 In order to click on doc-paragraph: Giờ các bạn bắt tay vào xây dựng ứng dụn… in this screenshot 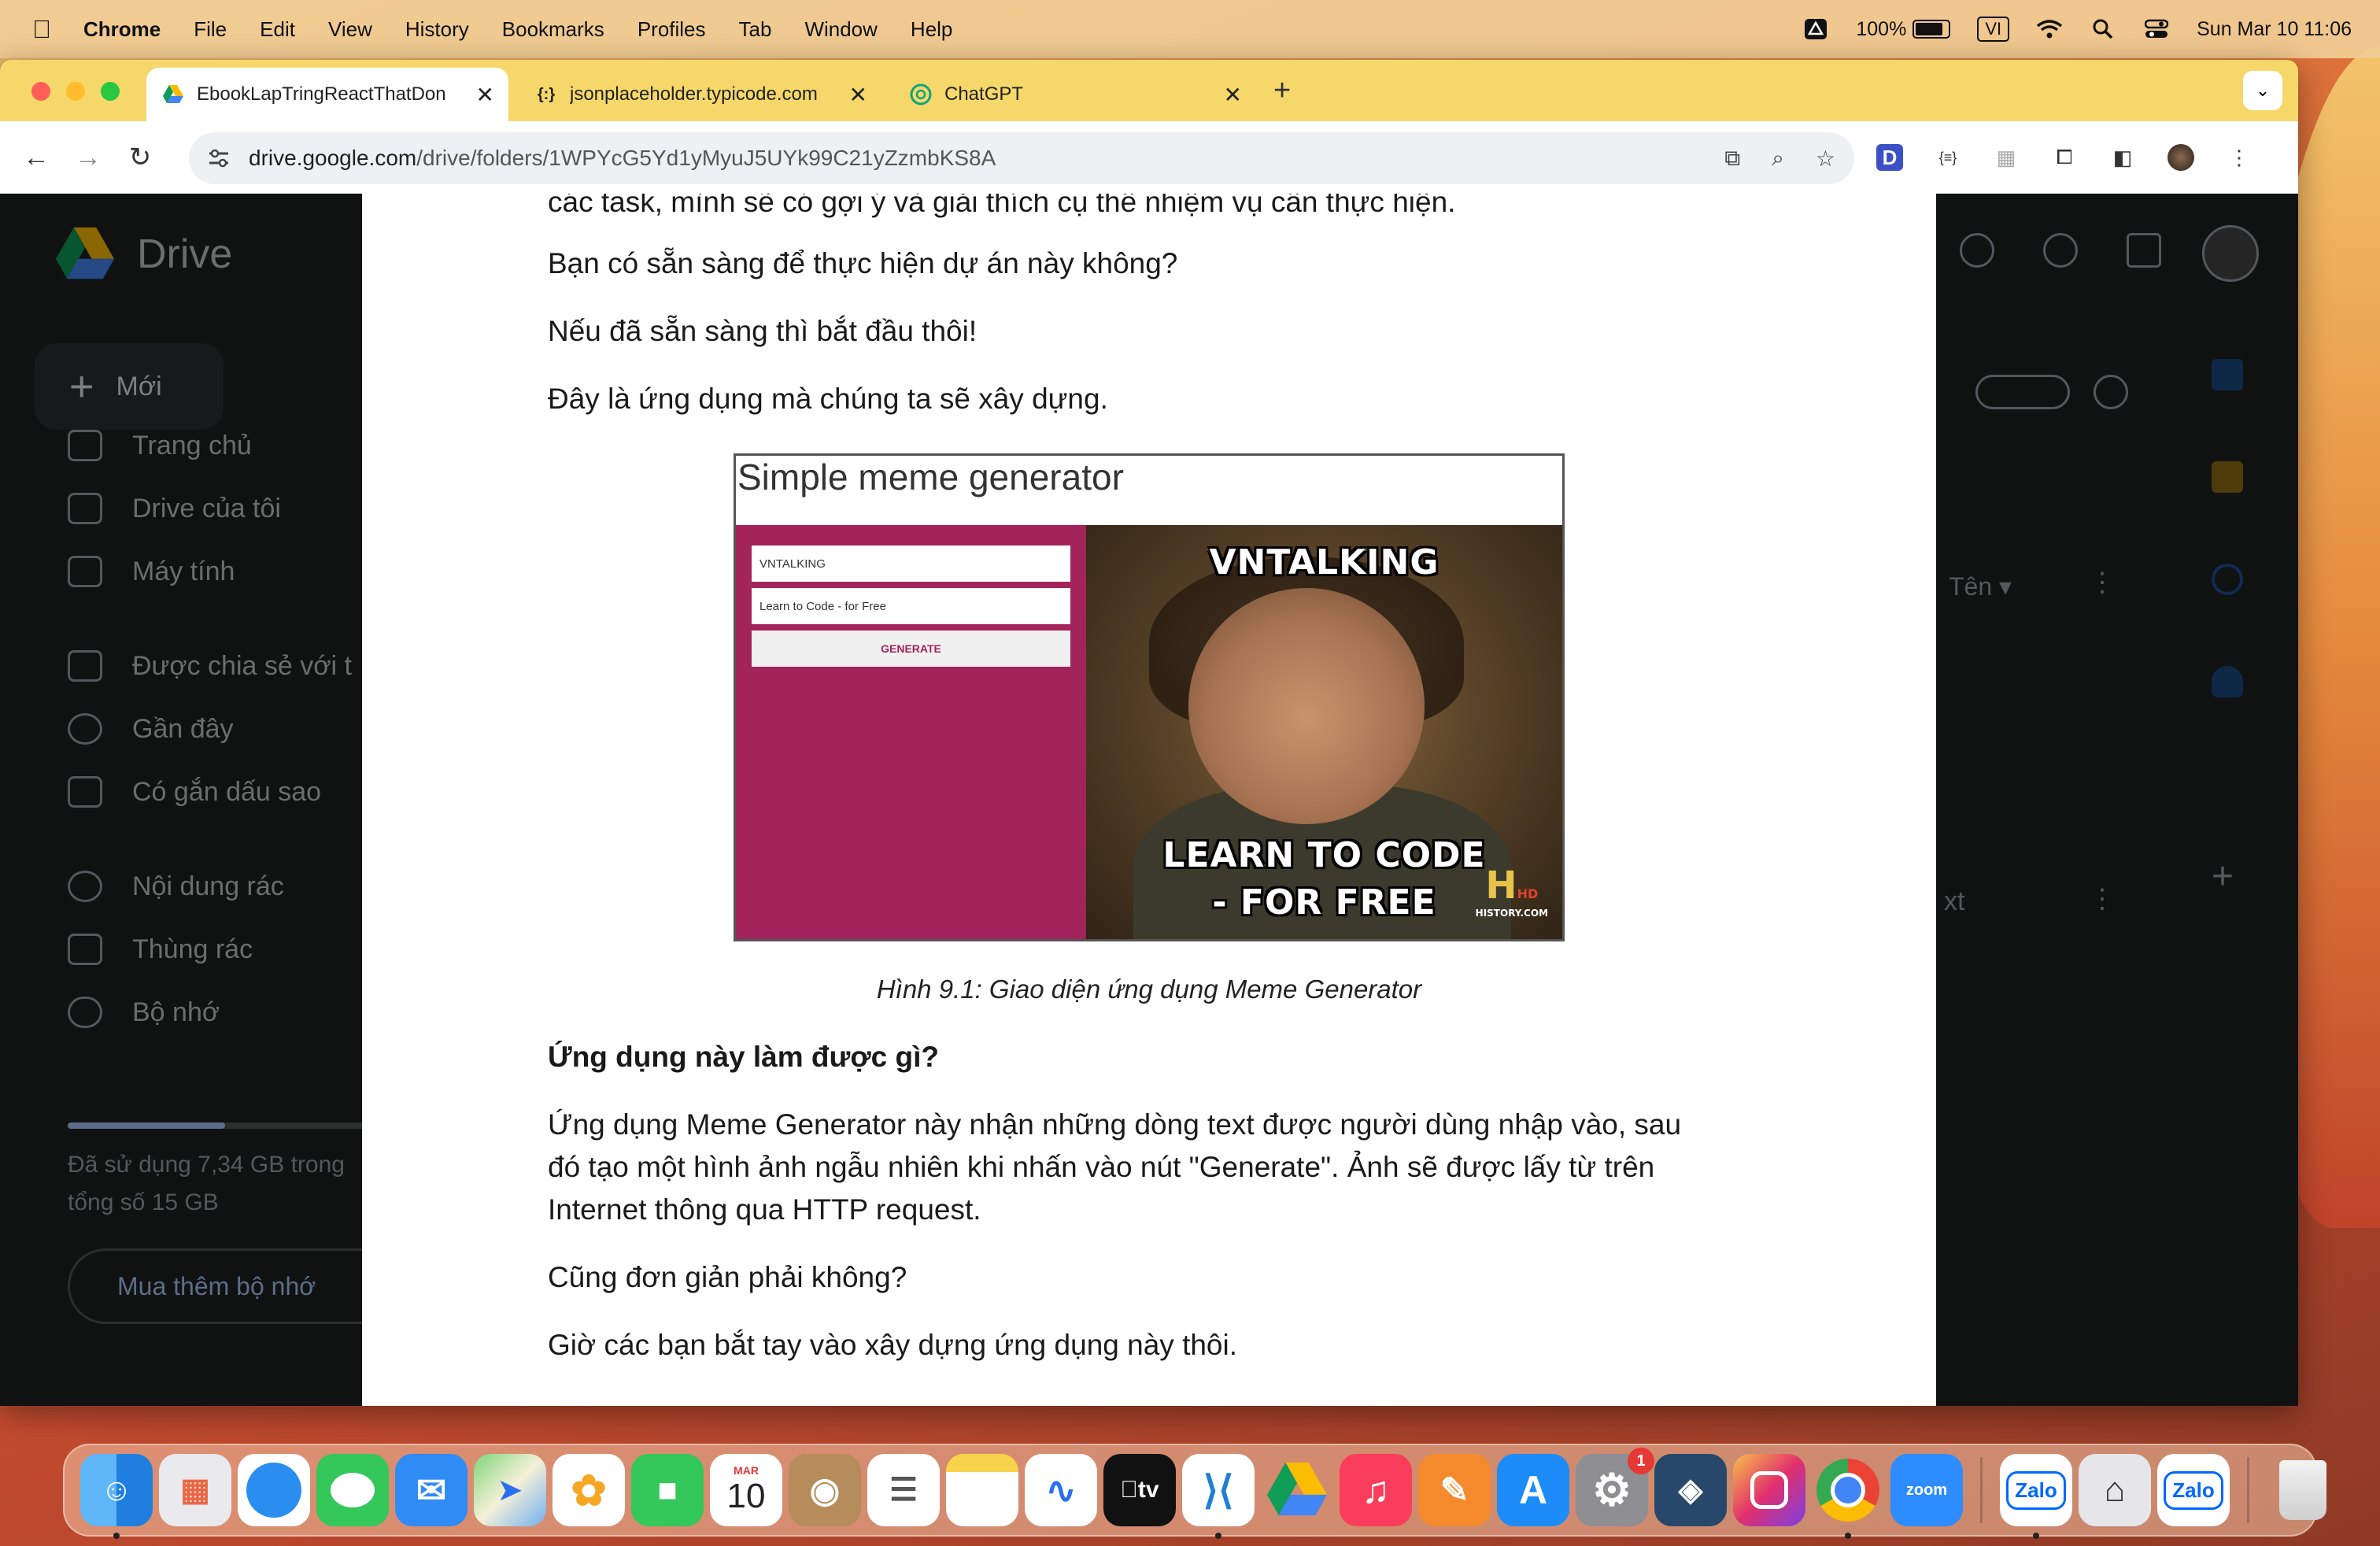, I will do `click(893, 1345)`.